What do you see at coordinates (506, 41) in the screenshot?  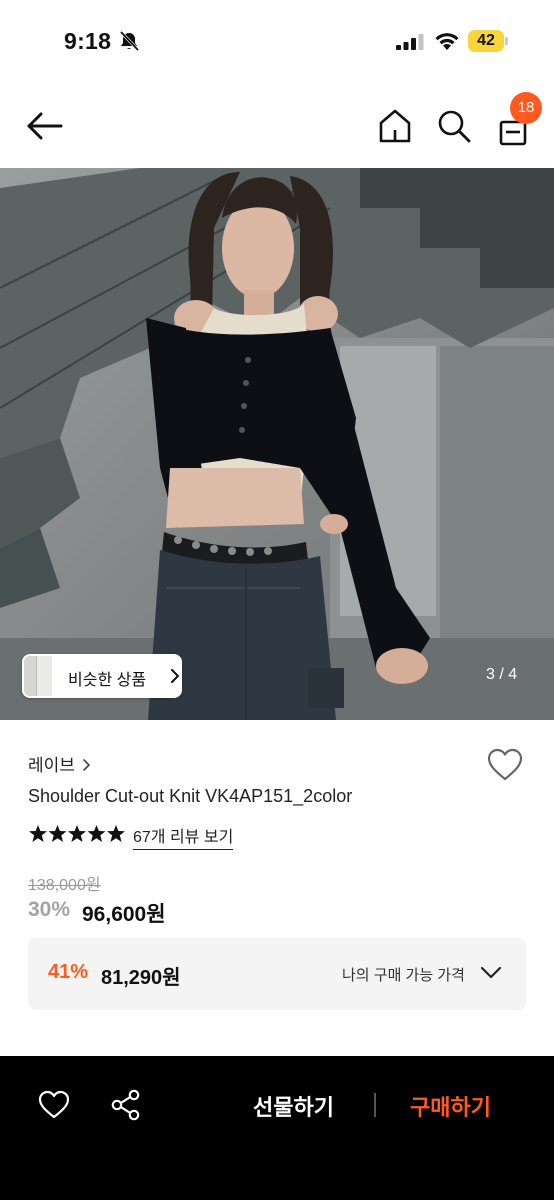 I see `battery-cap` at bounding box center [506, 41].